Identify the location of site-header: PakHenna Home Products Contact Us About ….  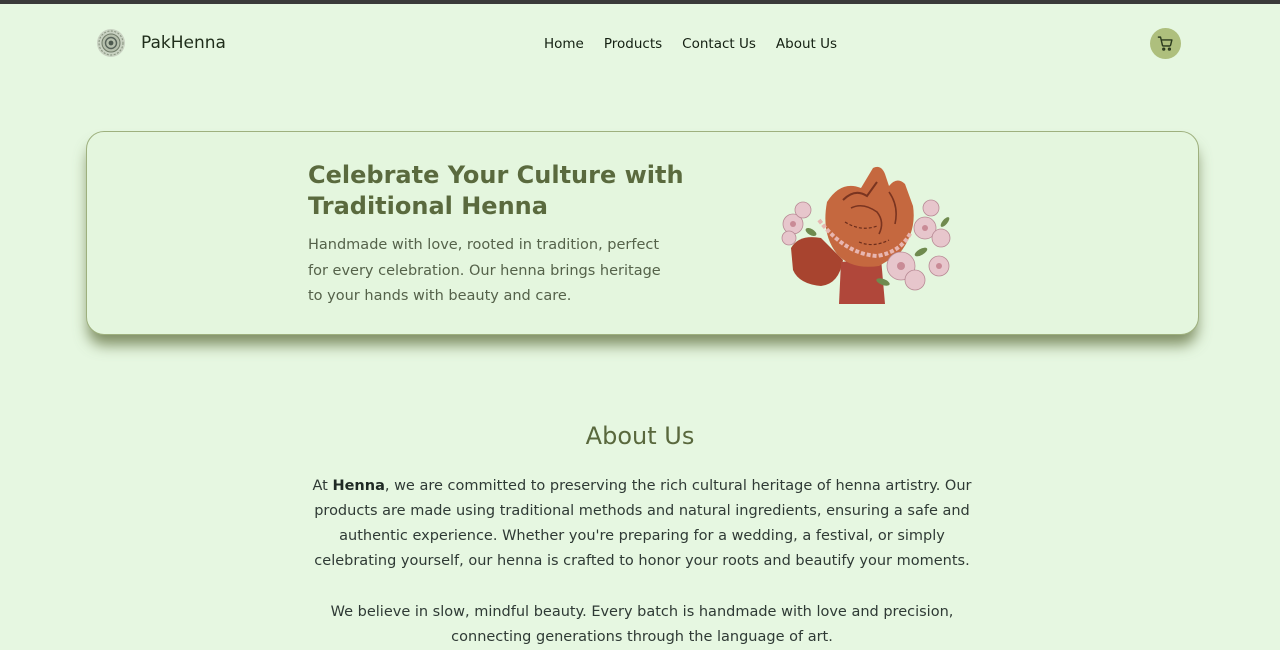
(640, 44).